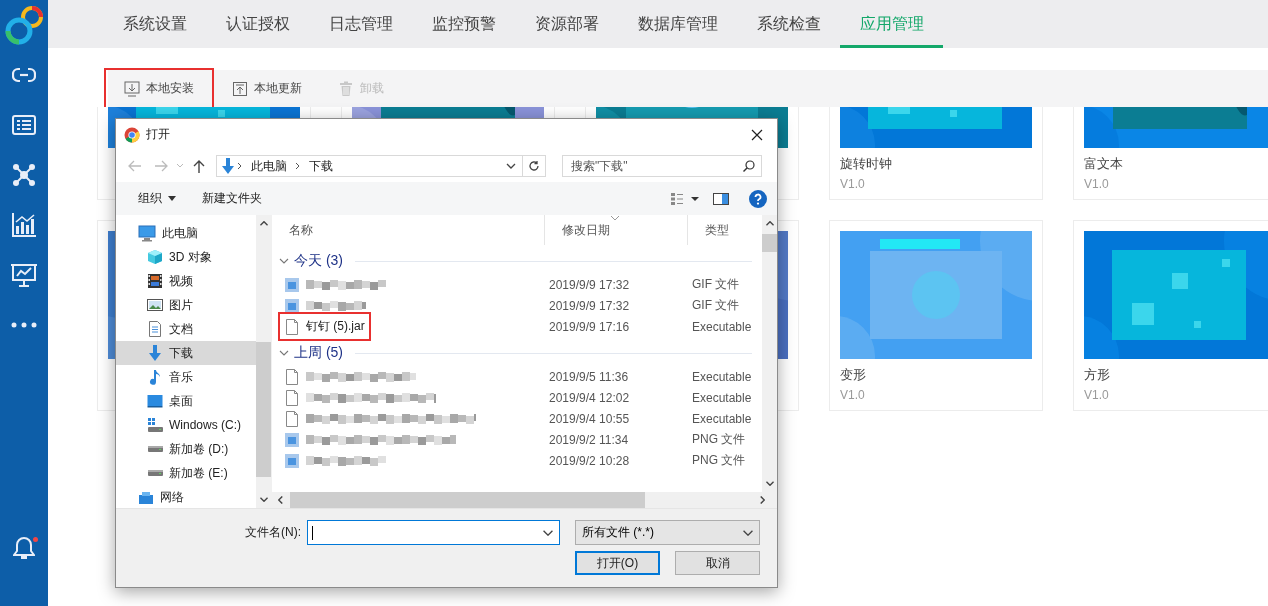  Describe the element at coordinates (132, 134) in the screenshot. I see `browser-logo-icon` at that location.